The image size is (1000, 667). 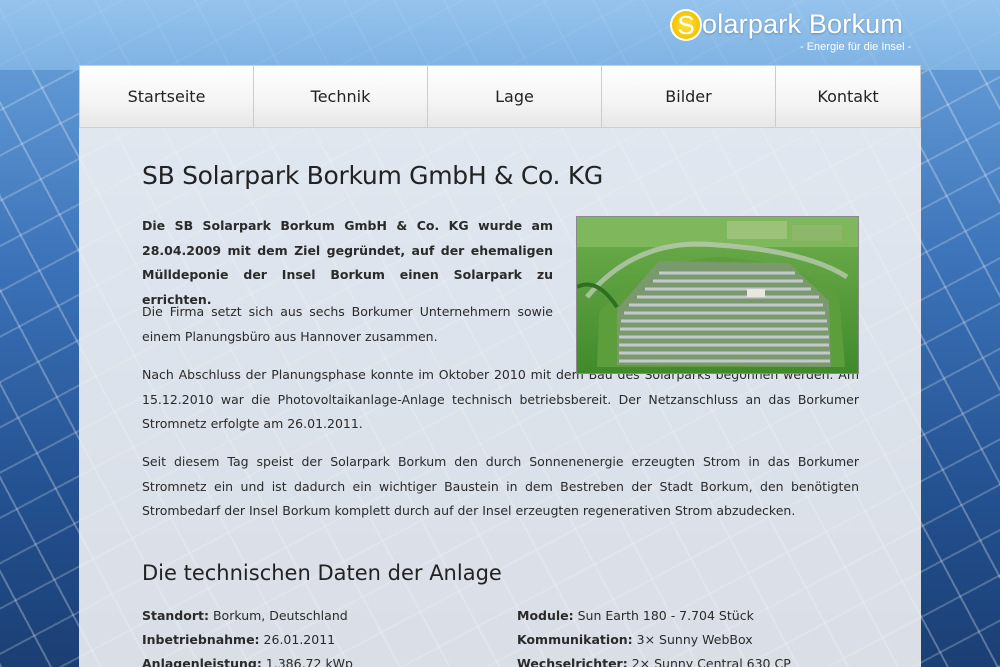 What do you see at coordinates (341, 96) in the screenshot?
I see `nav-item-technik: Technik` at bounding box center [341, 96].